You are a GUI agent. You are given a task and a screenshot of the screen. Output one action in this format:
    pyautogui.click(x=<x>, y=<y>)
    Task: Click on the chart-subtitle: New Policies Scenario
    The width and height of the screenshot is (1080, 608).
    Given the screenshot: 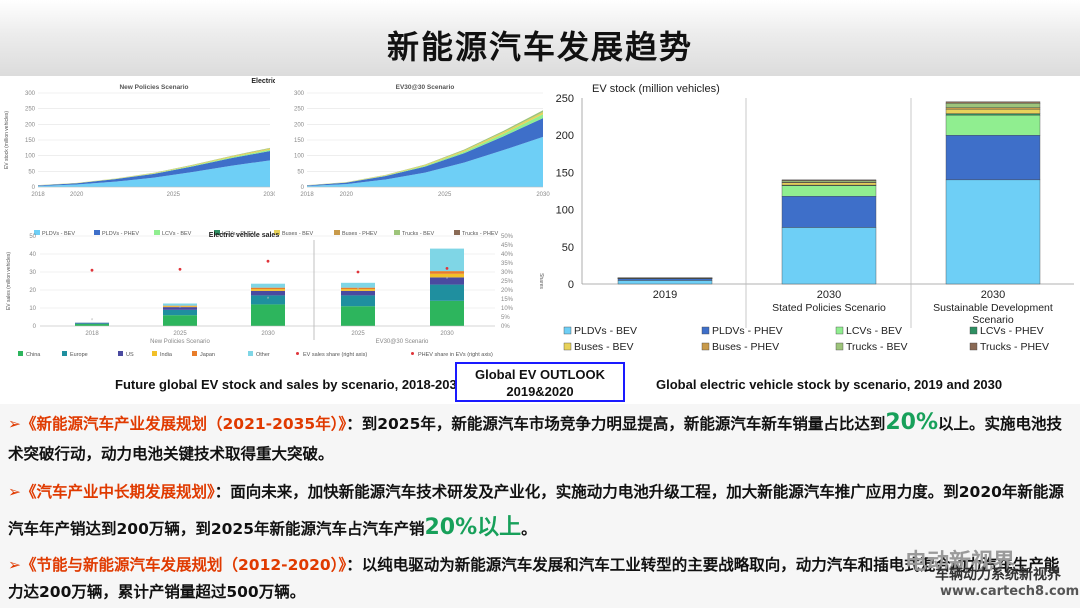 What is the action you would take?
    pyautogui.click(x=153, y=87)
    